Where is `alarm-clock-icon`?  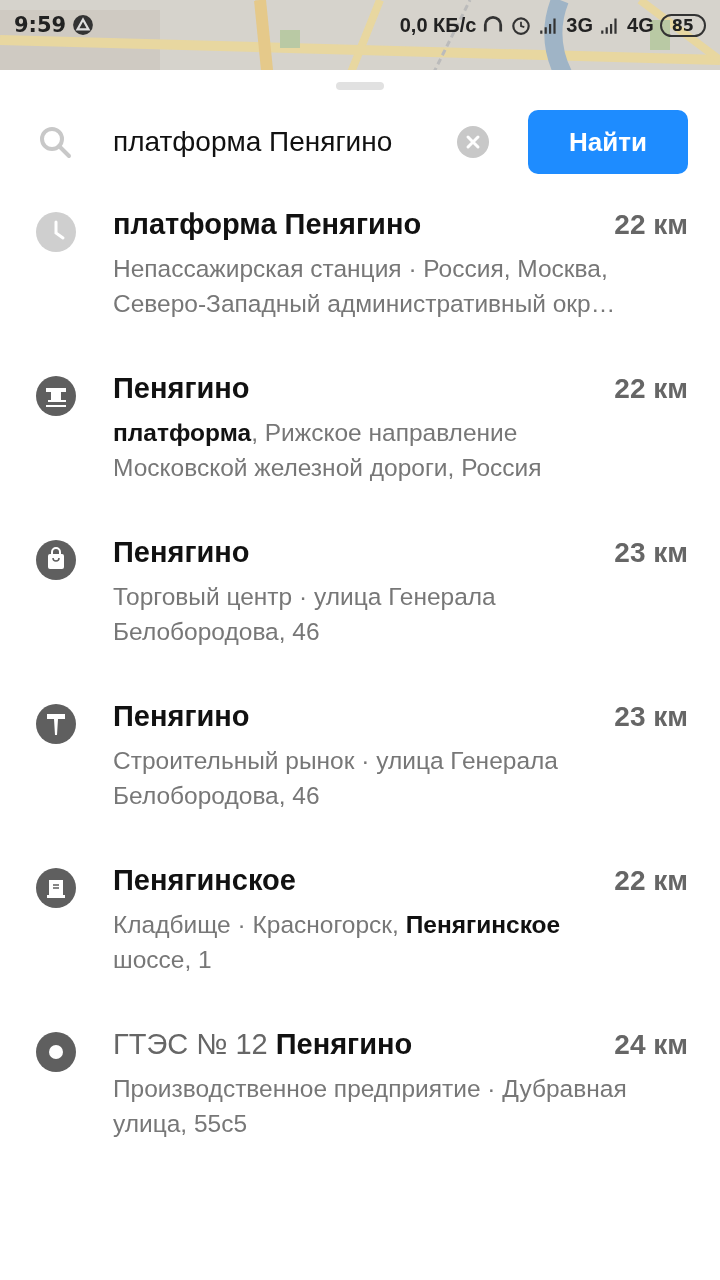
alarm-clock-icon is located at coordinates (521, 25).